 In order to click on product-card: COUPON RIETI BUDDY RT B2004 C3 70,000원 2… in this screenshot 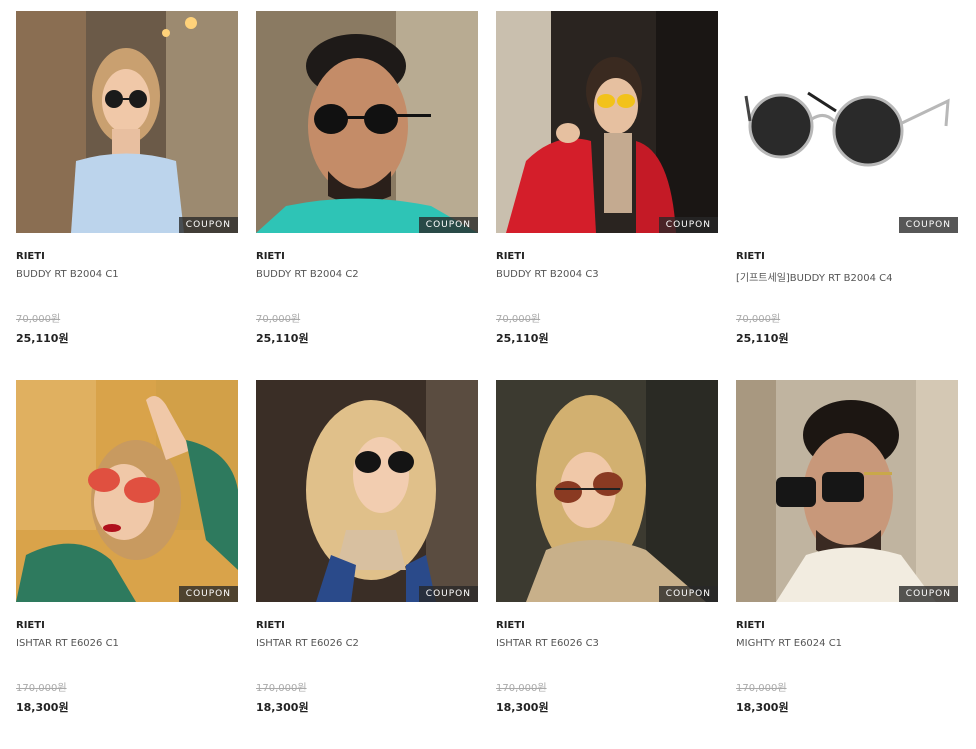, I will do `click(607, 195)`.